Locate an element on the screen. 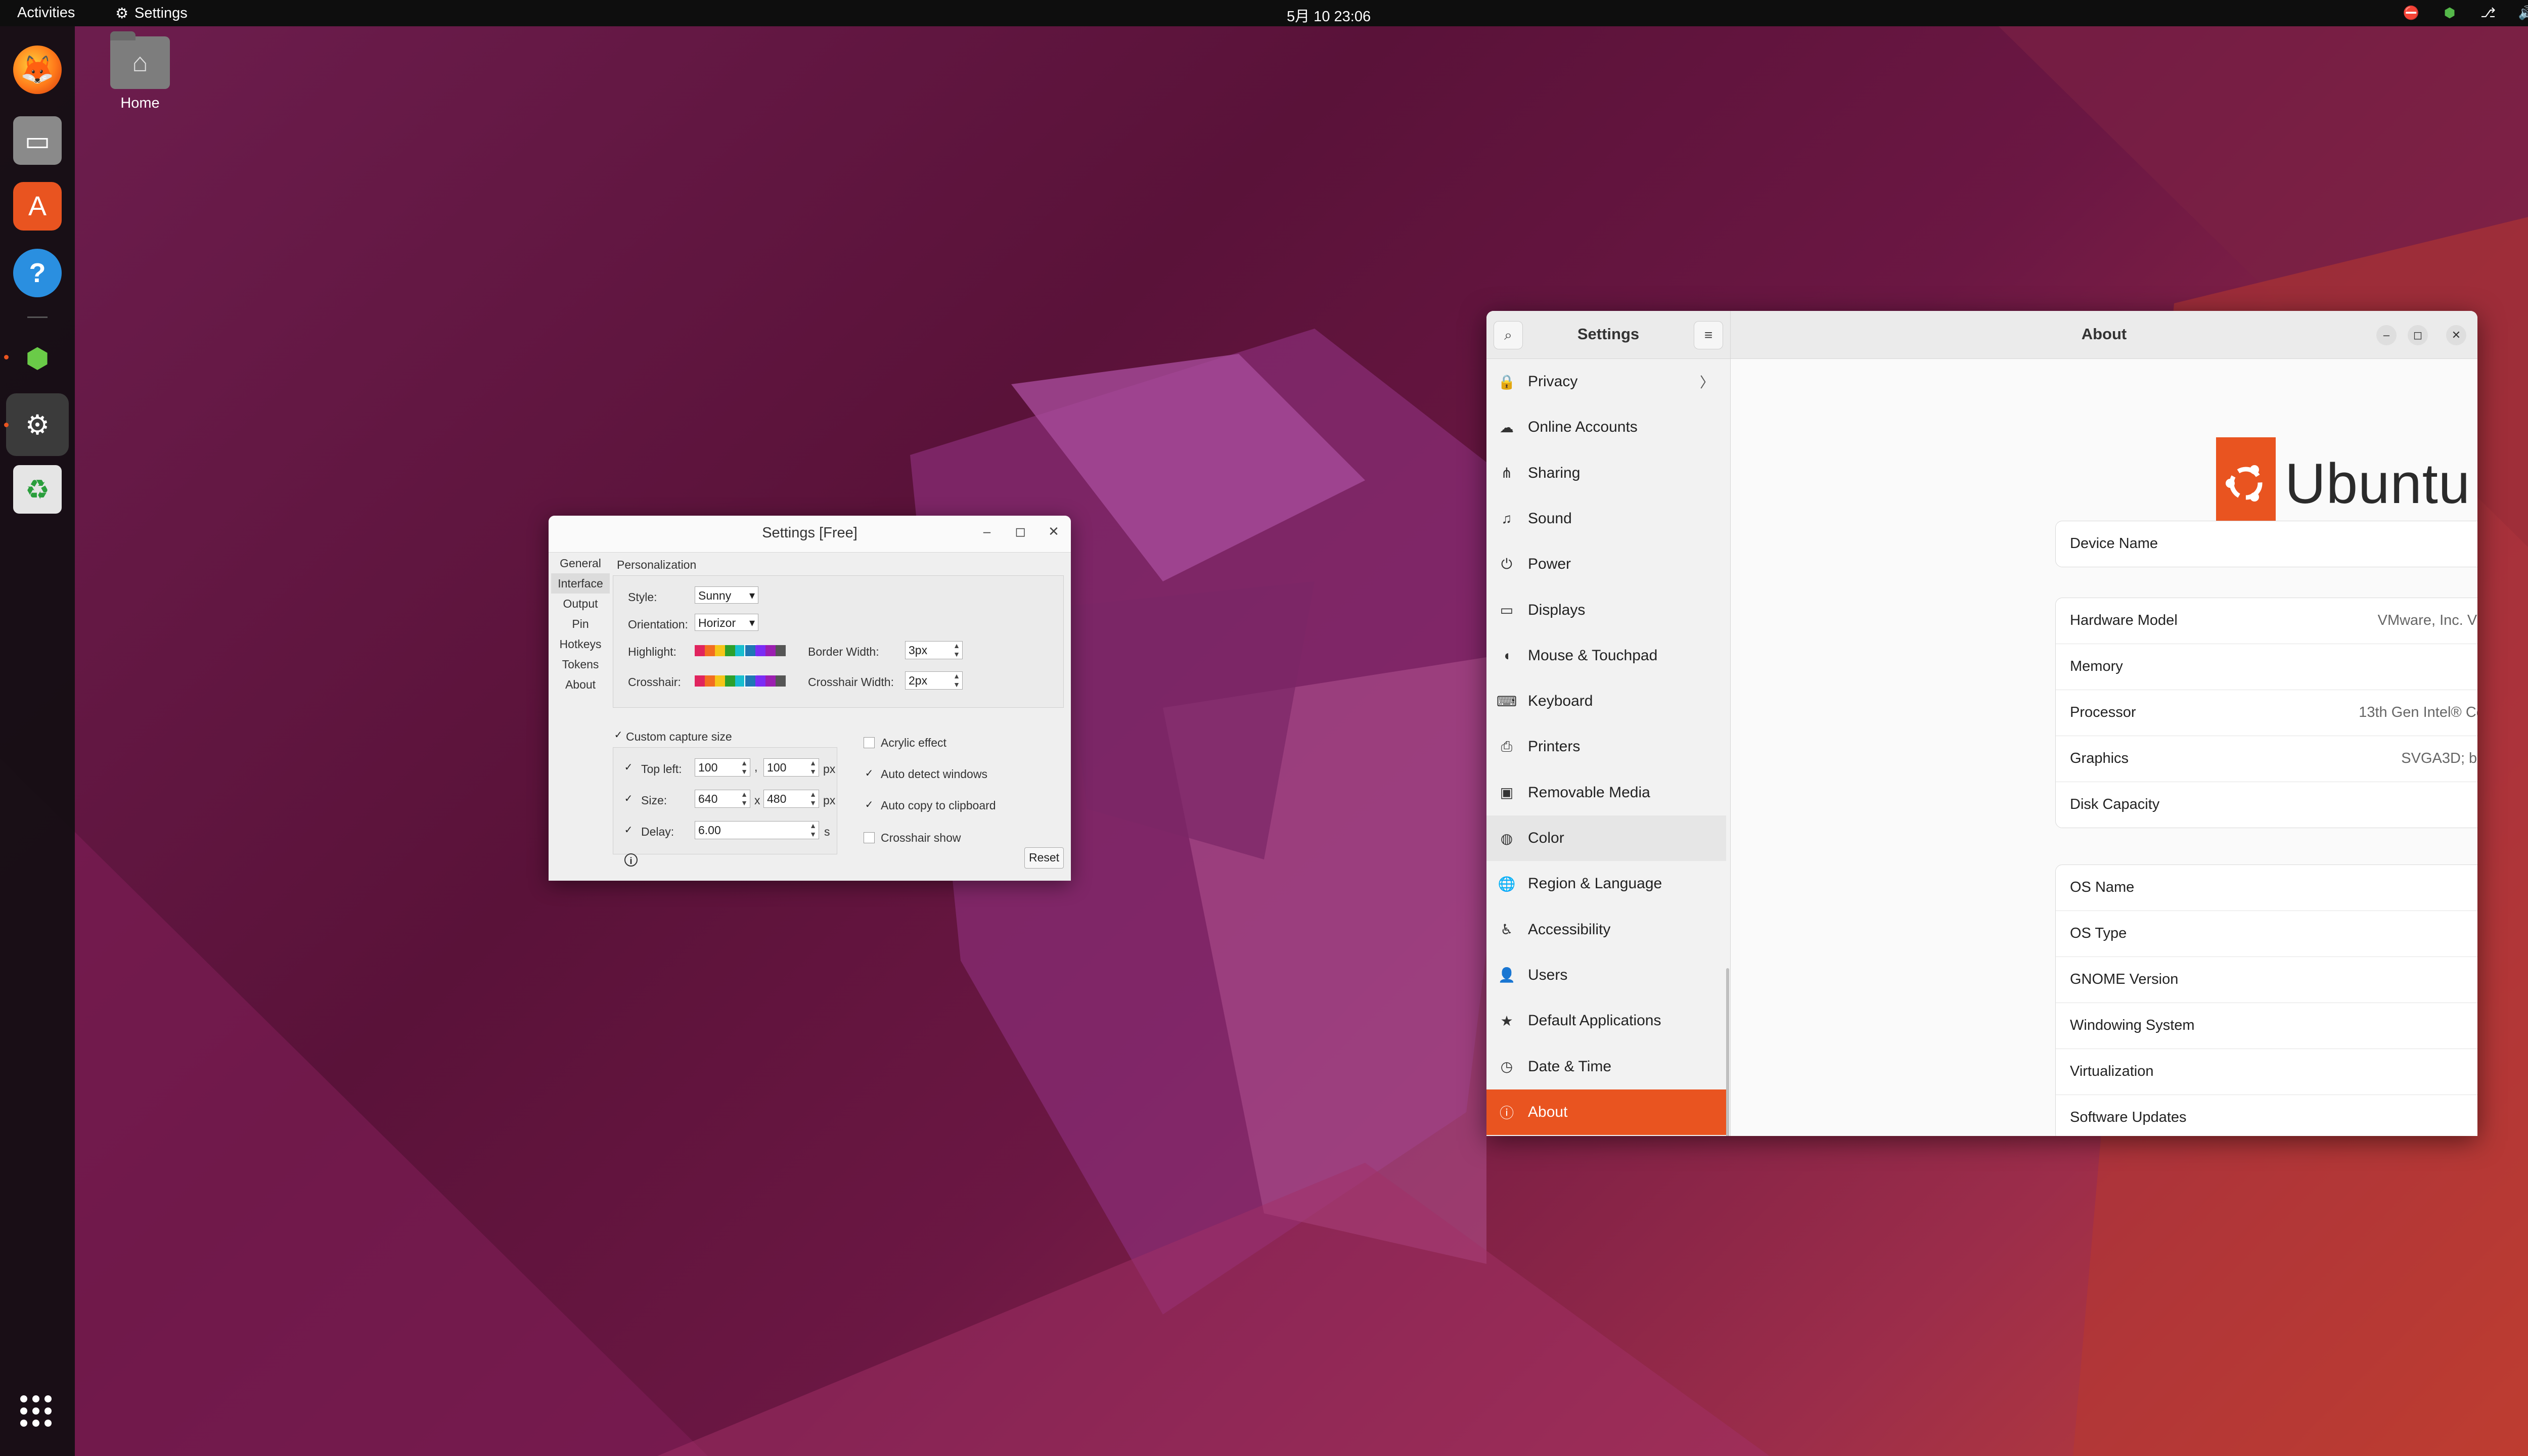 The height and width of the screenshot is (1456, 2528). crosshair-show-checkbox is located at coordinates (870, 837).